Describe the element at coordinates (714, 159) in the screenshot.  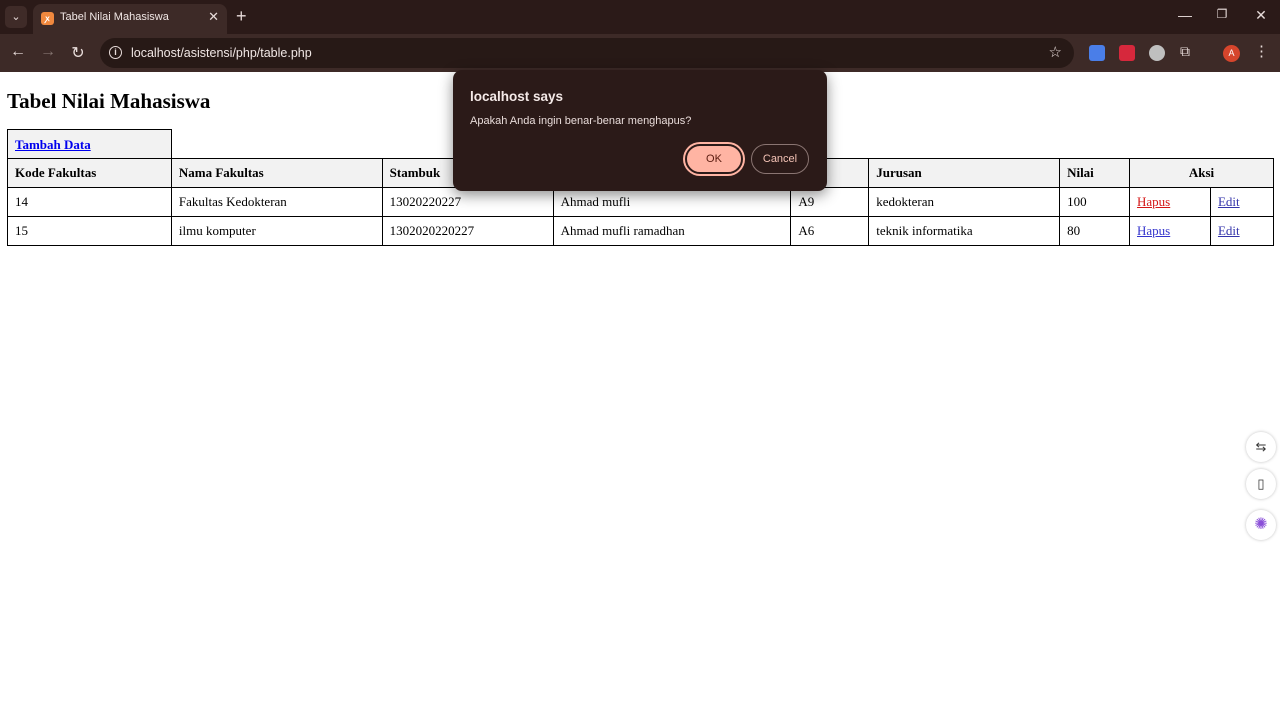
I see `ok-button: OK` at that location.